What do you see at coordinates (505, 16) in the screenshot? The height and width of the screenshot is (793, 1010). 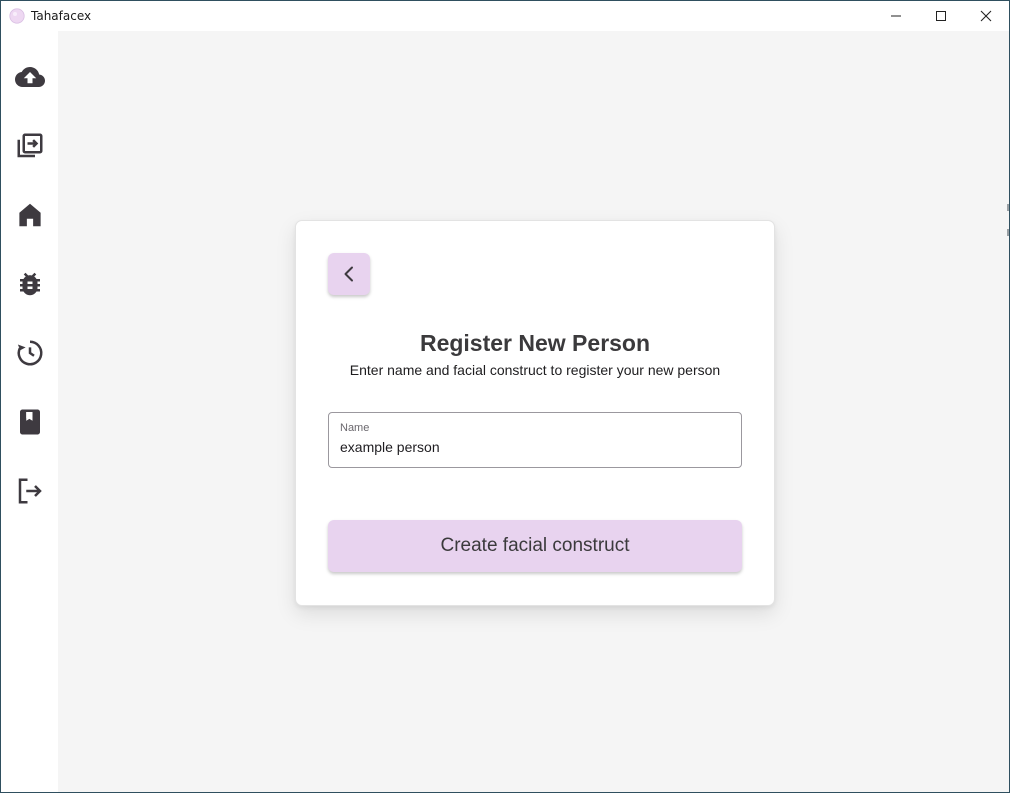 I see `title-bar: Tahafacex` at bounding box center [505, 16].